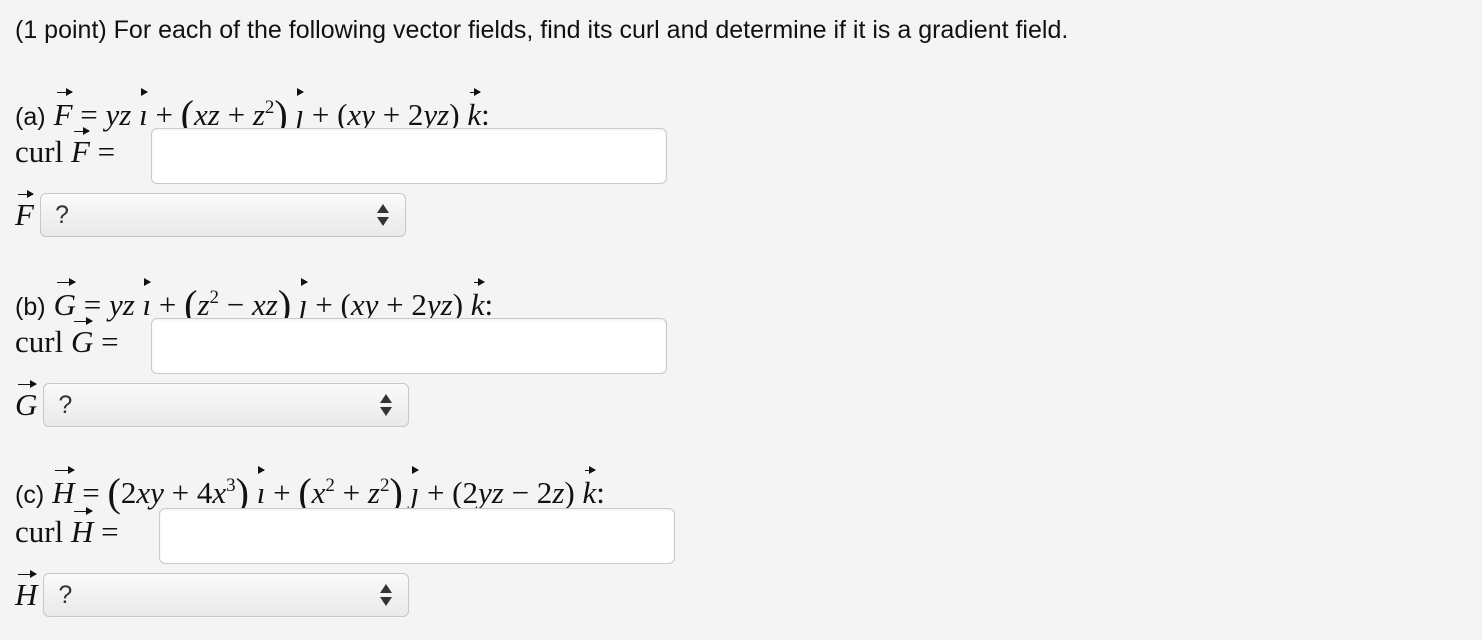 The width and height of the screenshot is (1482, 640). I want to click on part-a-curl-label: curl F =, so click(65, 148).